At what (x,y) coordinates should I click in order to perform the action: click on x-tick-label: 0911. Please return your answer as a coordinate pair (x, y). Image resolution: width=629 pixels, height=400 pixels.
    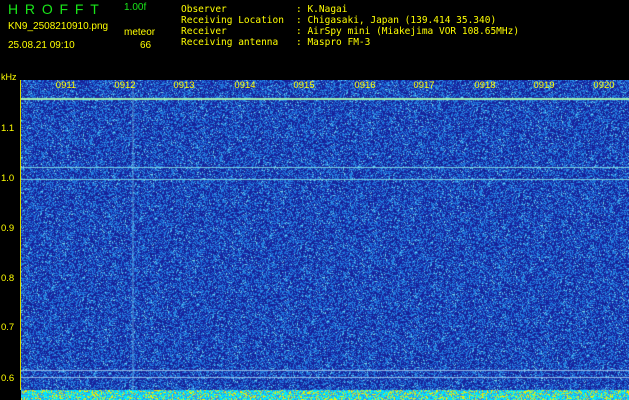
    Looking at the image, I should click on (66, 85).